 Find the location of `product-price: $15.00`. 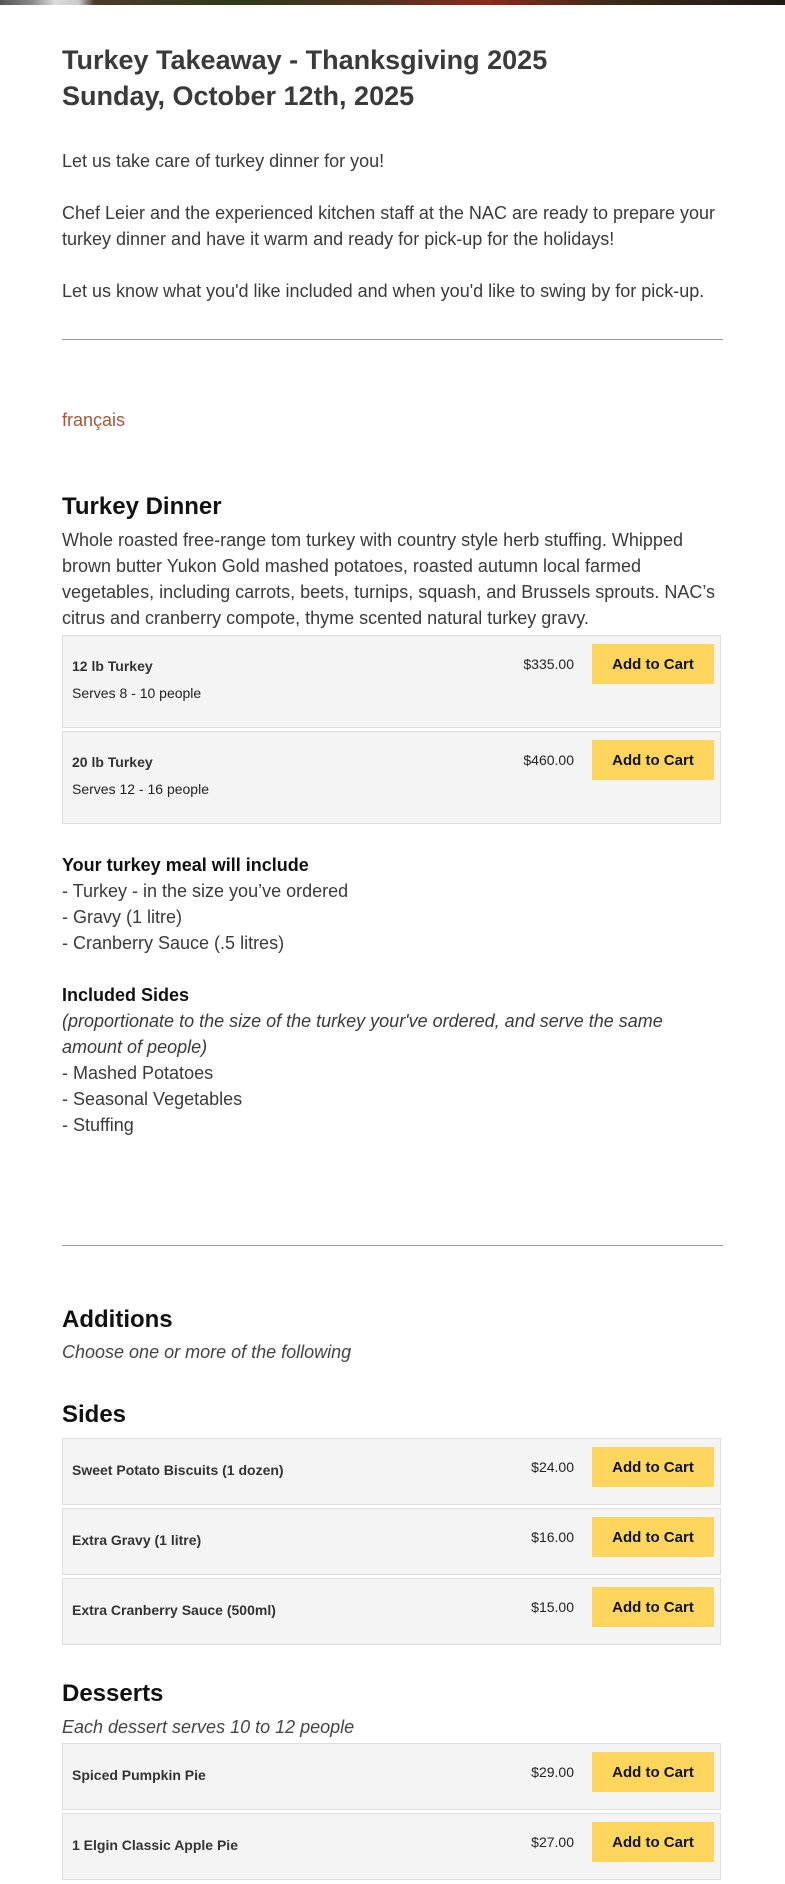

product-price: $15.00 is located at coordinates (552, 1607).